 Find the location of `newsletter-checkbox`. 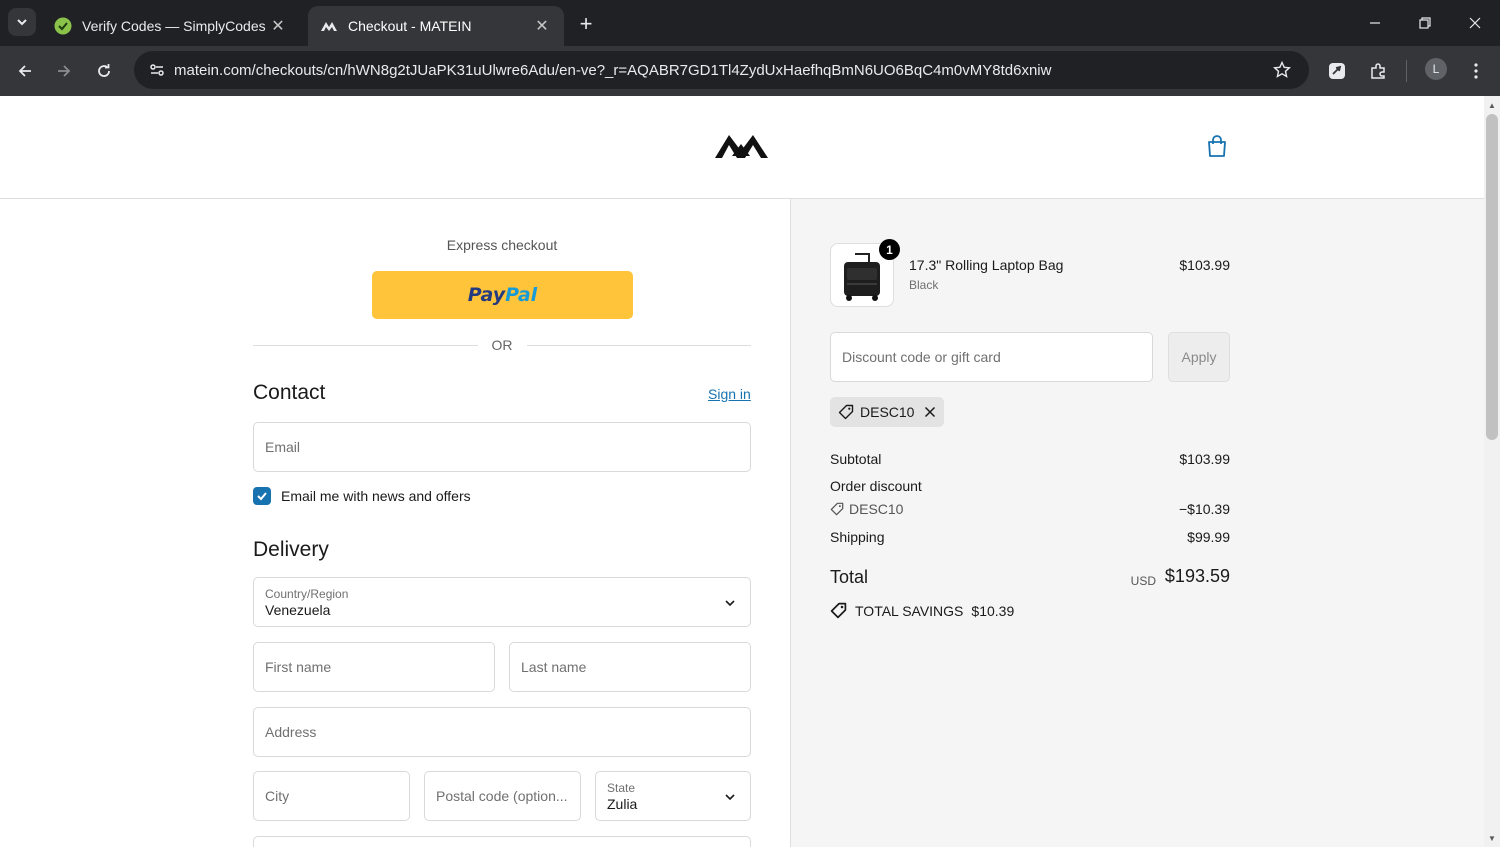

newsletter-checkbox is located at coordinates (262, 496).